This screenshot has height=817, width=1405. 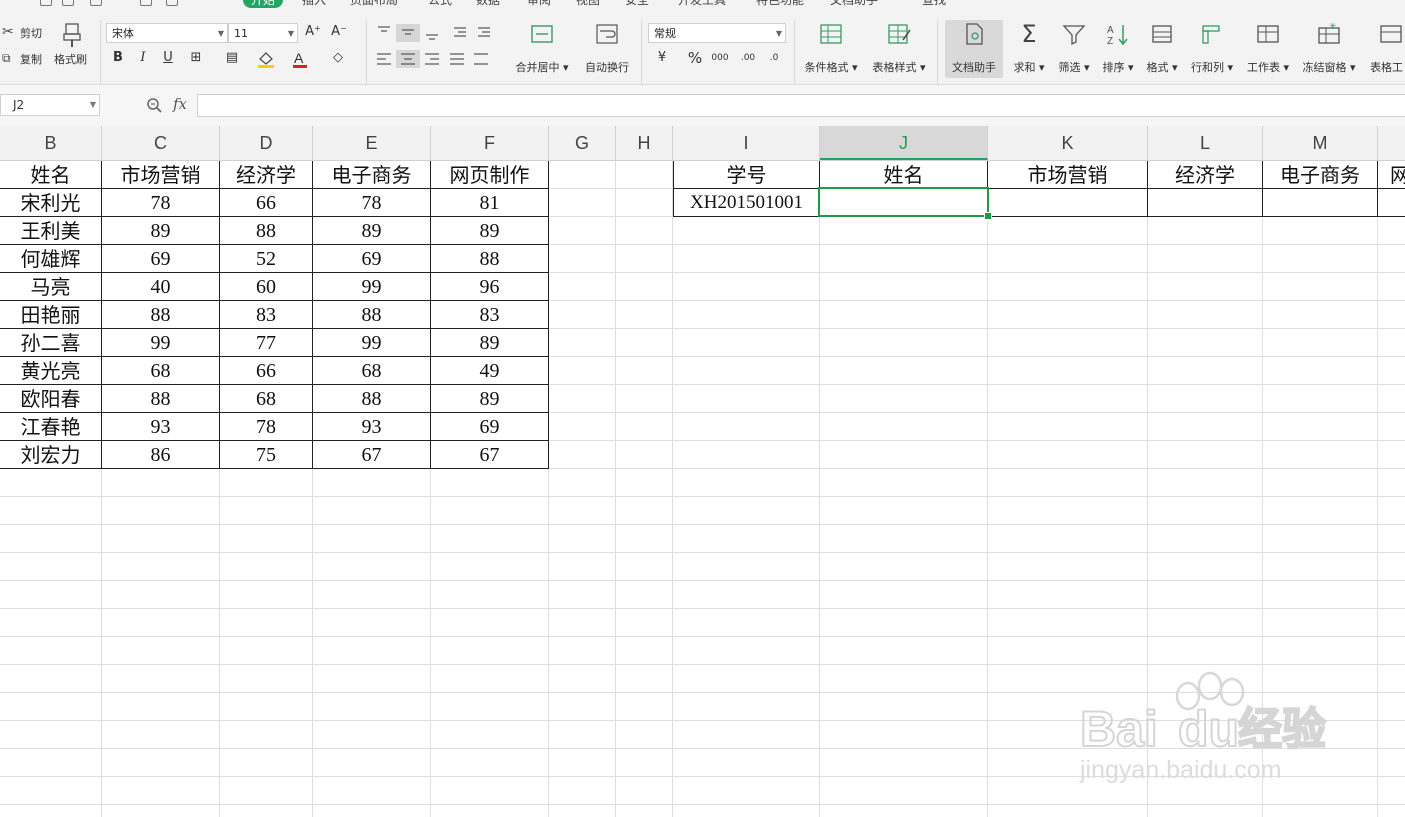 I want to click on column-header-c: C, so click(x=161, y=143).